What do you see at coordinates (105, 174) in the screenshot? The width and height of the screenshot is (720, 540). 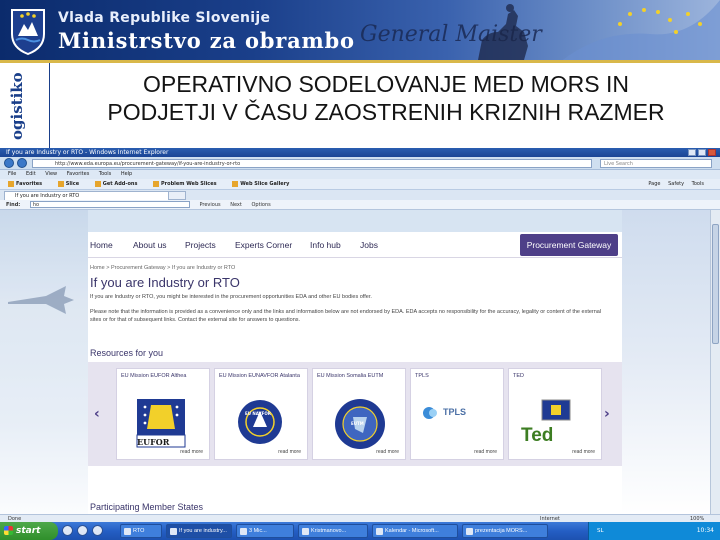 I see `menu-tools: Tools` at bounding box center [105, 174].